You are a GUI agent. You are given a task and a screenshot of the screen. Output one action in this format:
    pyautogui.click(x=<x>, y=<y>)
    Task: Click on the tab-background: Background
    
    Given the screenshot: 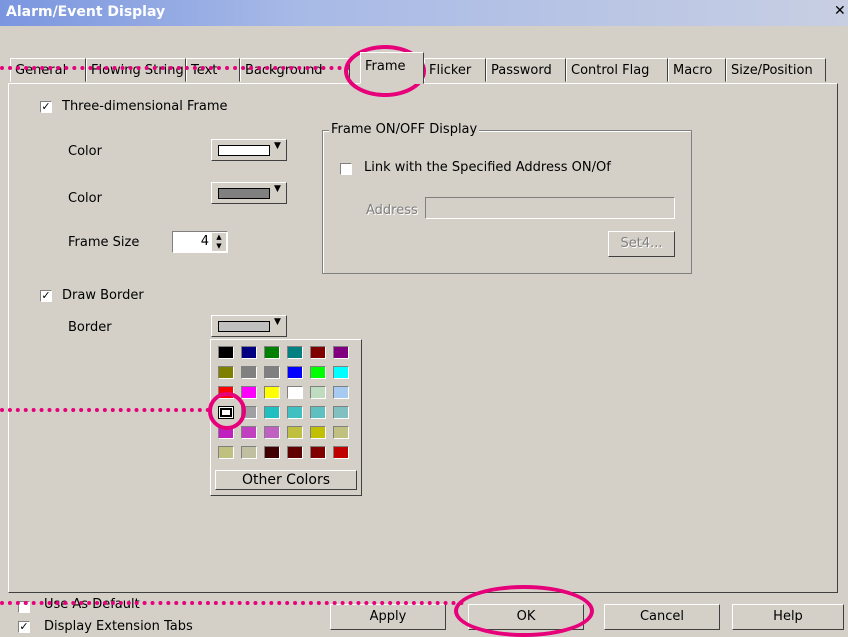 What is the action you would take?
    pyautogui.click(x=295, y=70)
    